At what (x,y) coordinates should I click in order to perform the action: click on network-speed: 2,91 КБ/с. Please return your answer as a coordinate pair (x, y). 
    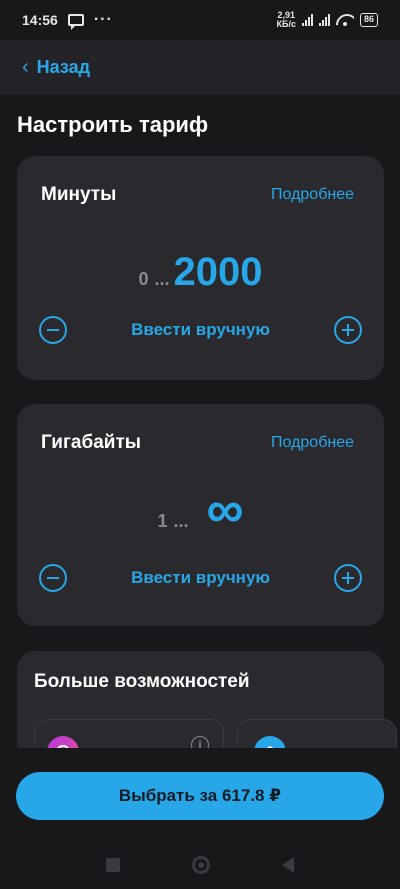
    Looking at the image, I should click on (286, 20).